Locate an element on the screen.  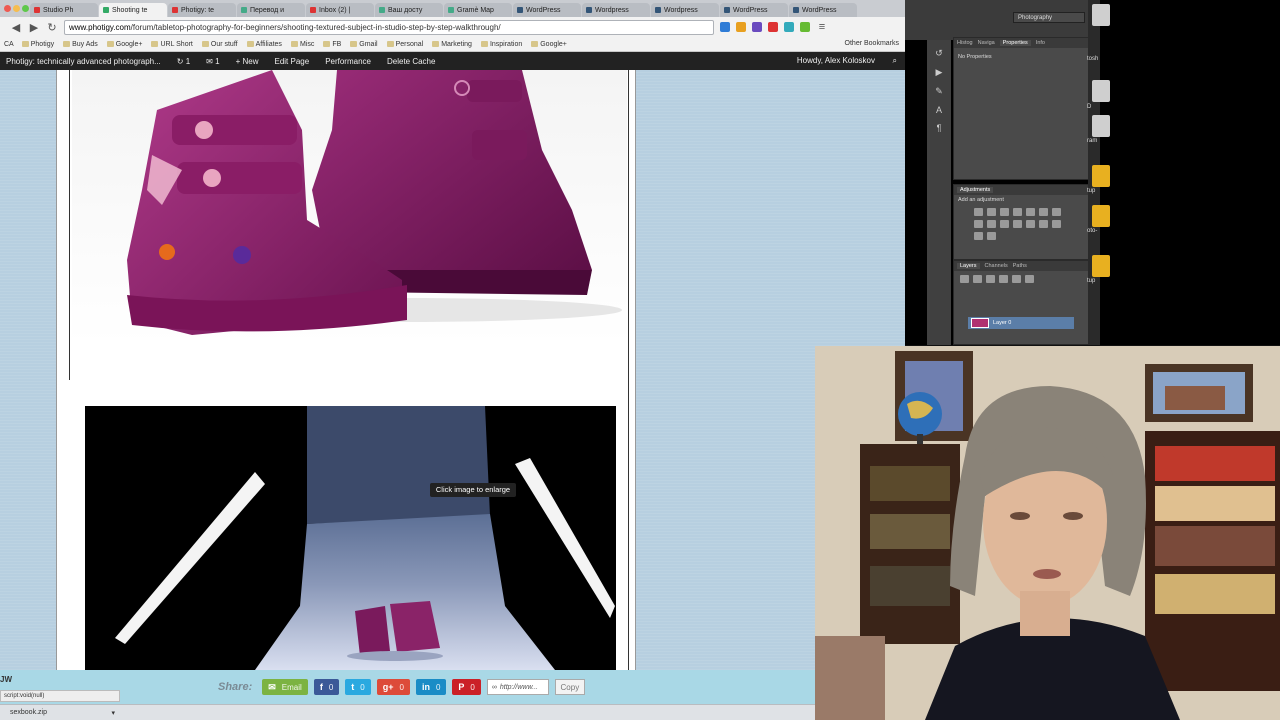
history-icon: ↺ is located at coordinates (939, 53).